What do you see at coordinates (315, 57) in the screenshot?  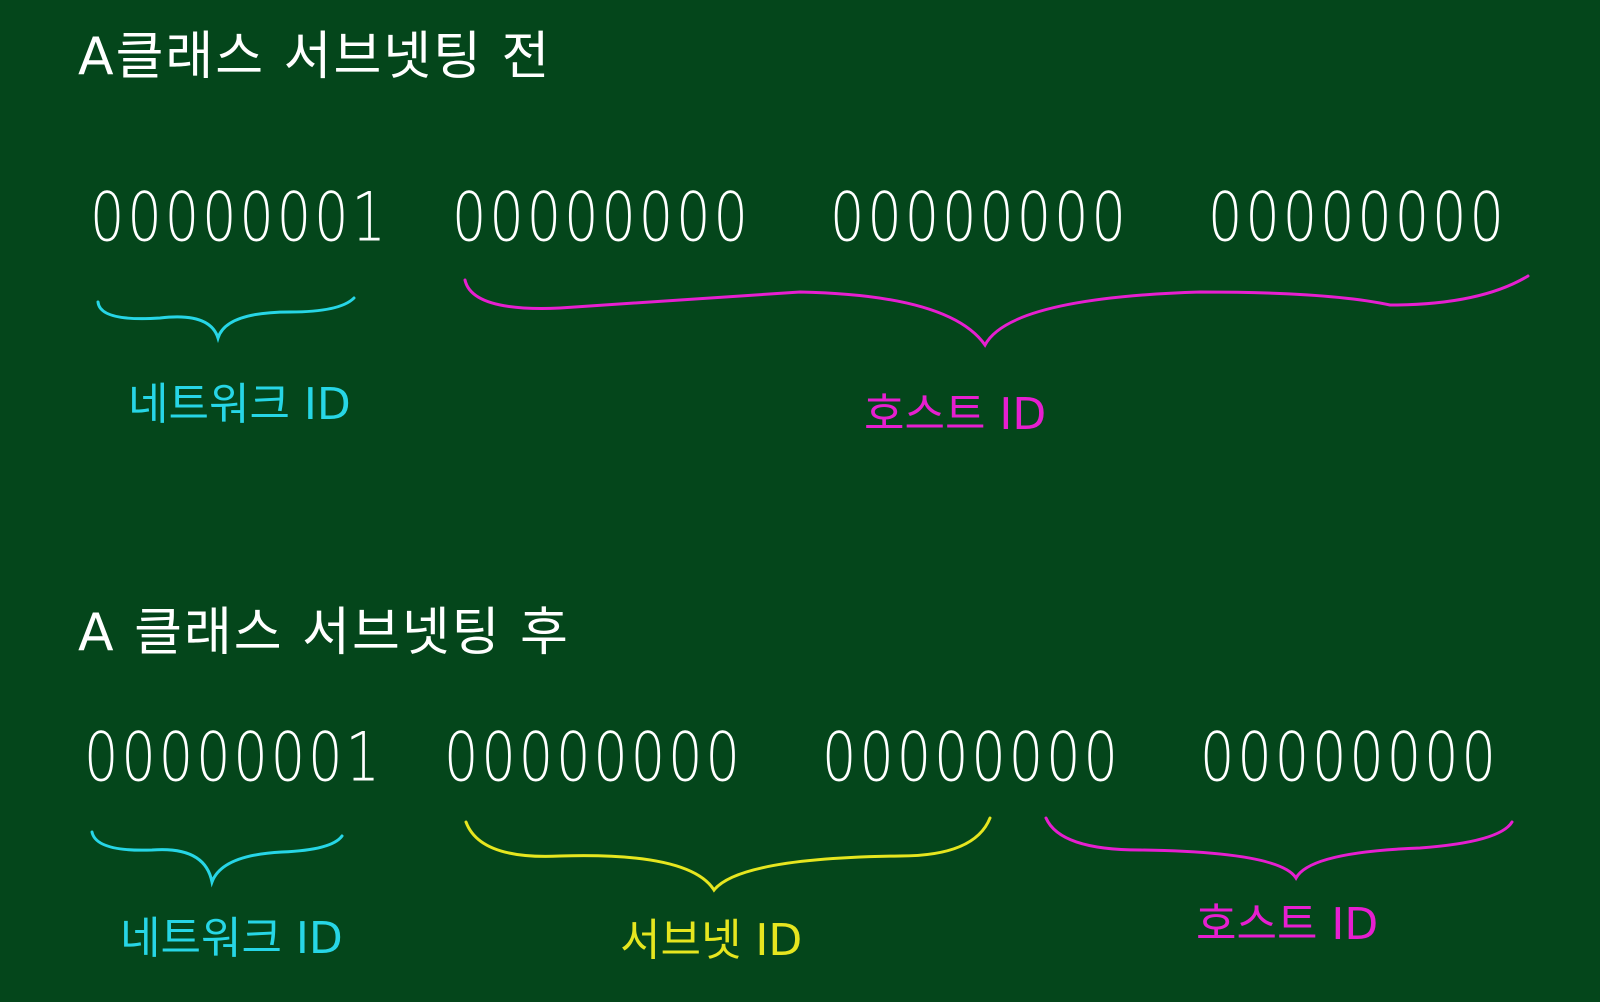 I see `title-before-subnetting: A클래스 서브넷팅 전` at bounding box center [315, 57].